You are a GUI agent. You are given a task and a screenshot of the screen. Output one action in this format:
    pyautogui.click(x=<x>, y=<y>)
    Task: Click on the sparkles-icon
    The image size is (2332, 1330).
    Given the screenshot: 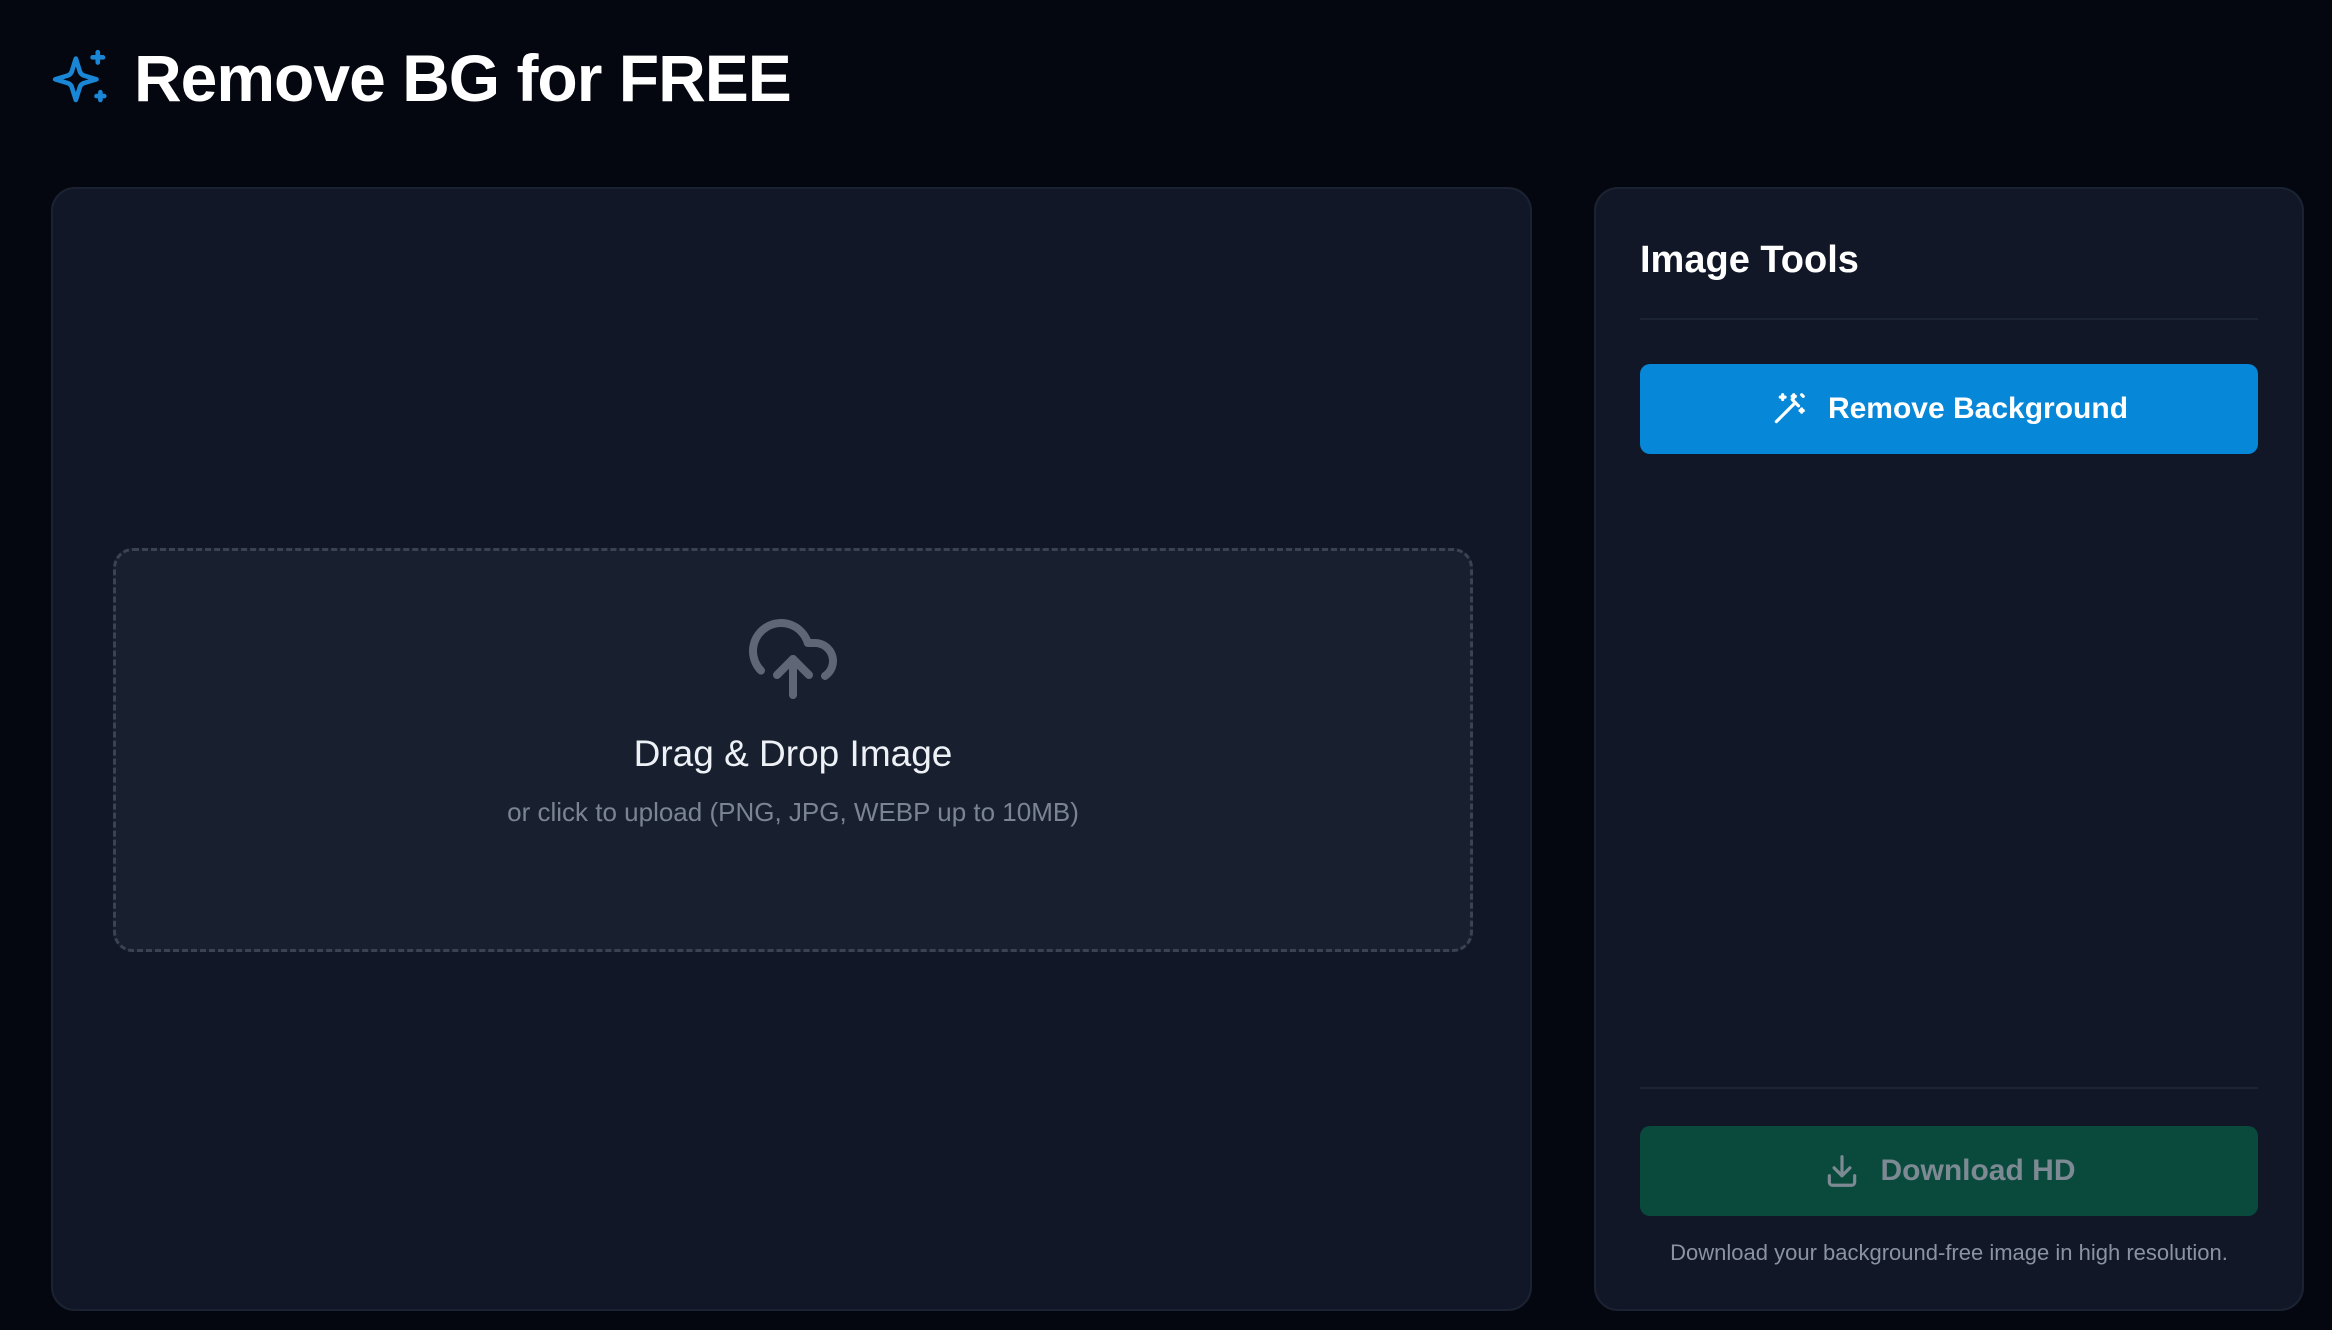 What is the action you would take?
    pyautogui.click(x=81, y=78)
    